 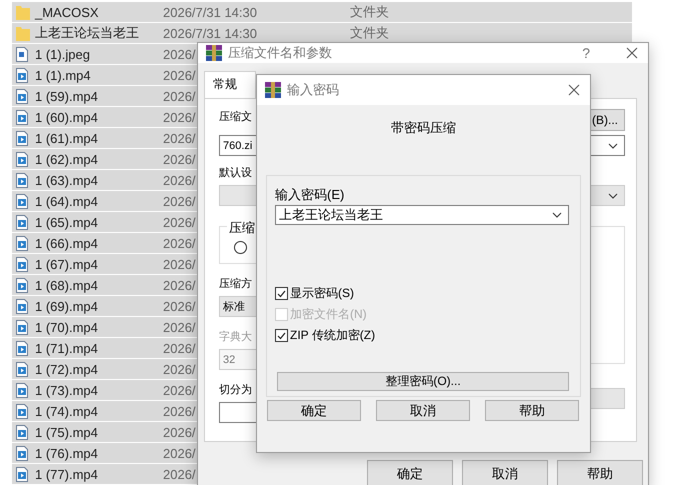 What do you see at coordinates (66, 243) in the screenshot?
I see `file-name: 1 (66).mp4` at bounding box center [66, 243].